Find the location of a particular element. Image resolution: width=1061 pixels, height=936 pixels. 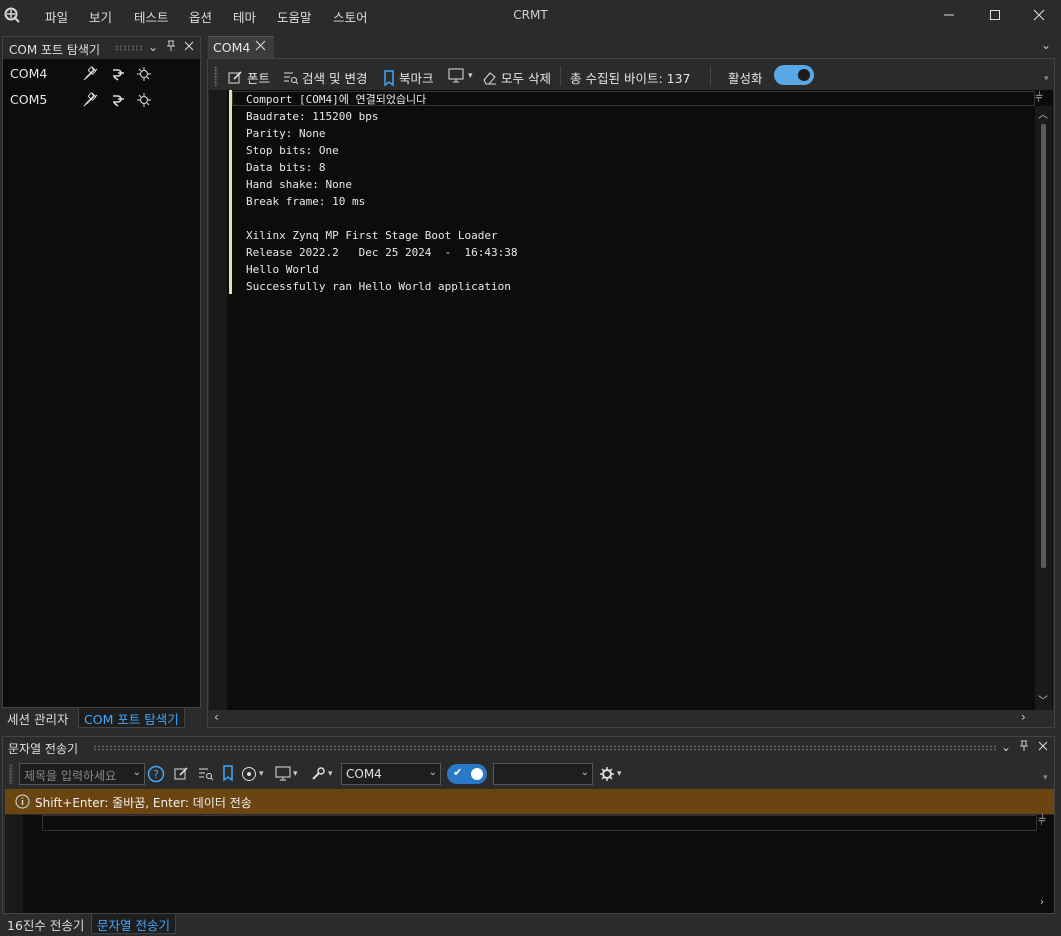

search-label: 검색 및 변경 is located at coordinates (335, 78).